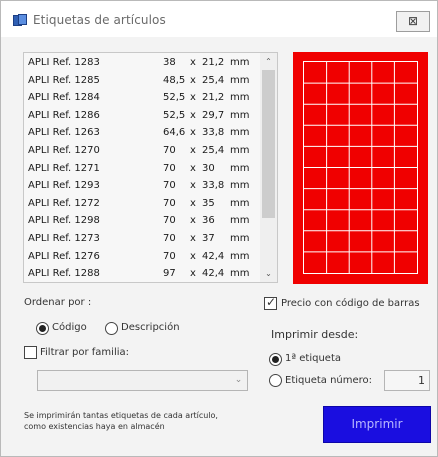  I want to click on precio-checkbox: ✓, so click(270, 302).